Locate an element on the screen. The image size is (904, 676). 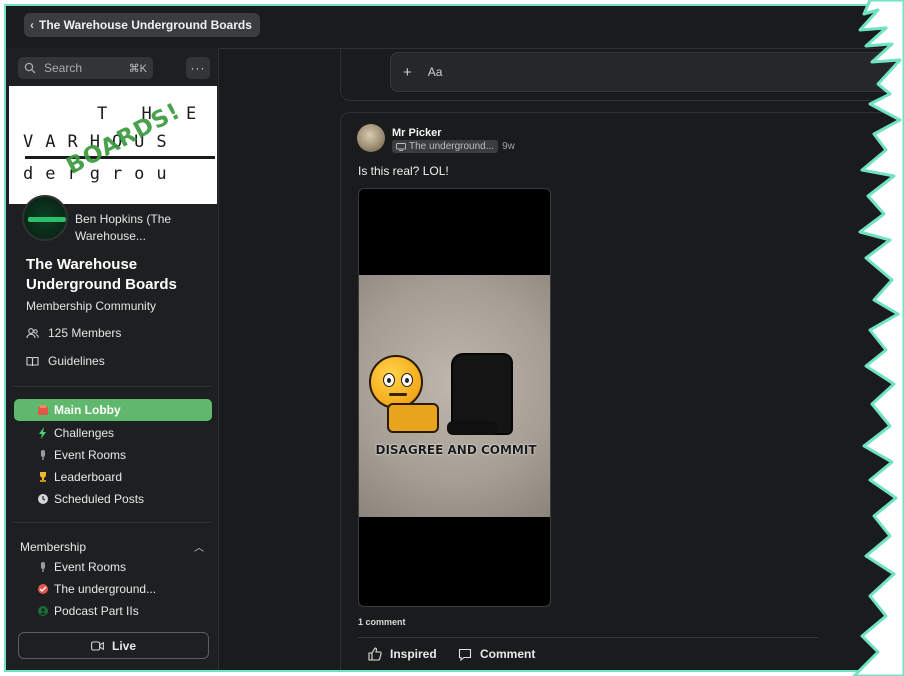
back-button-label: The Warehouse Underground Boards is located at coordinates (145, 25).